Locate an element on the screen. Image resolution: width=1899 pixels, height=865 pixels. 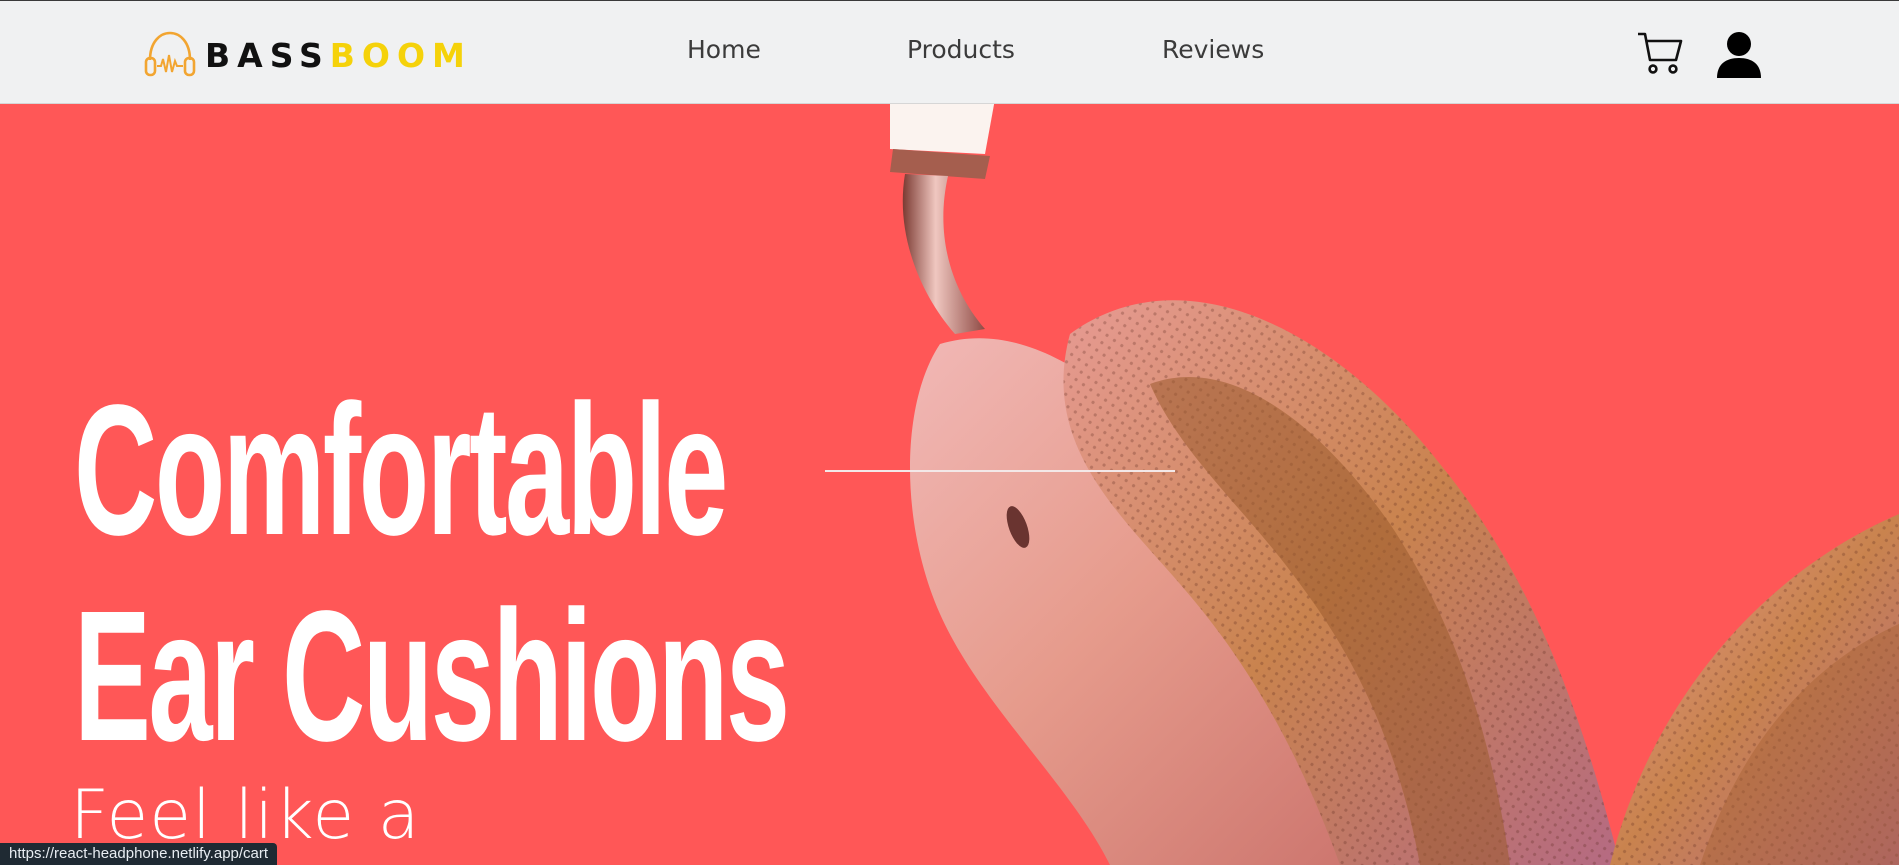
cart-icon is located at coordinates (1660, 53).